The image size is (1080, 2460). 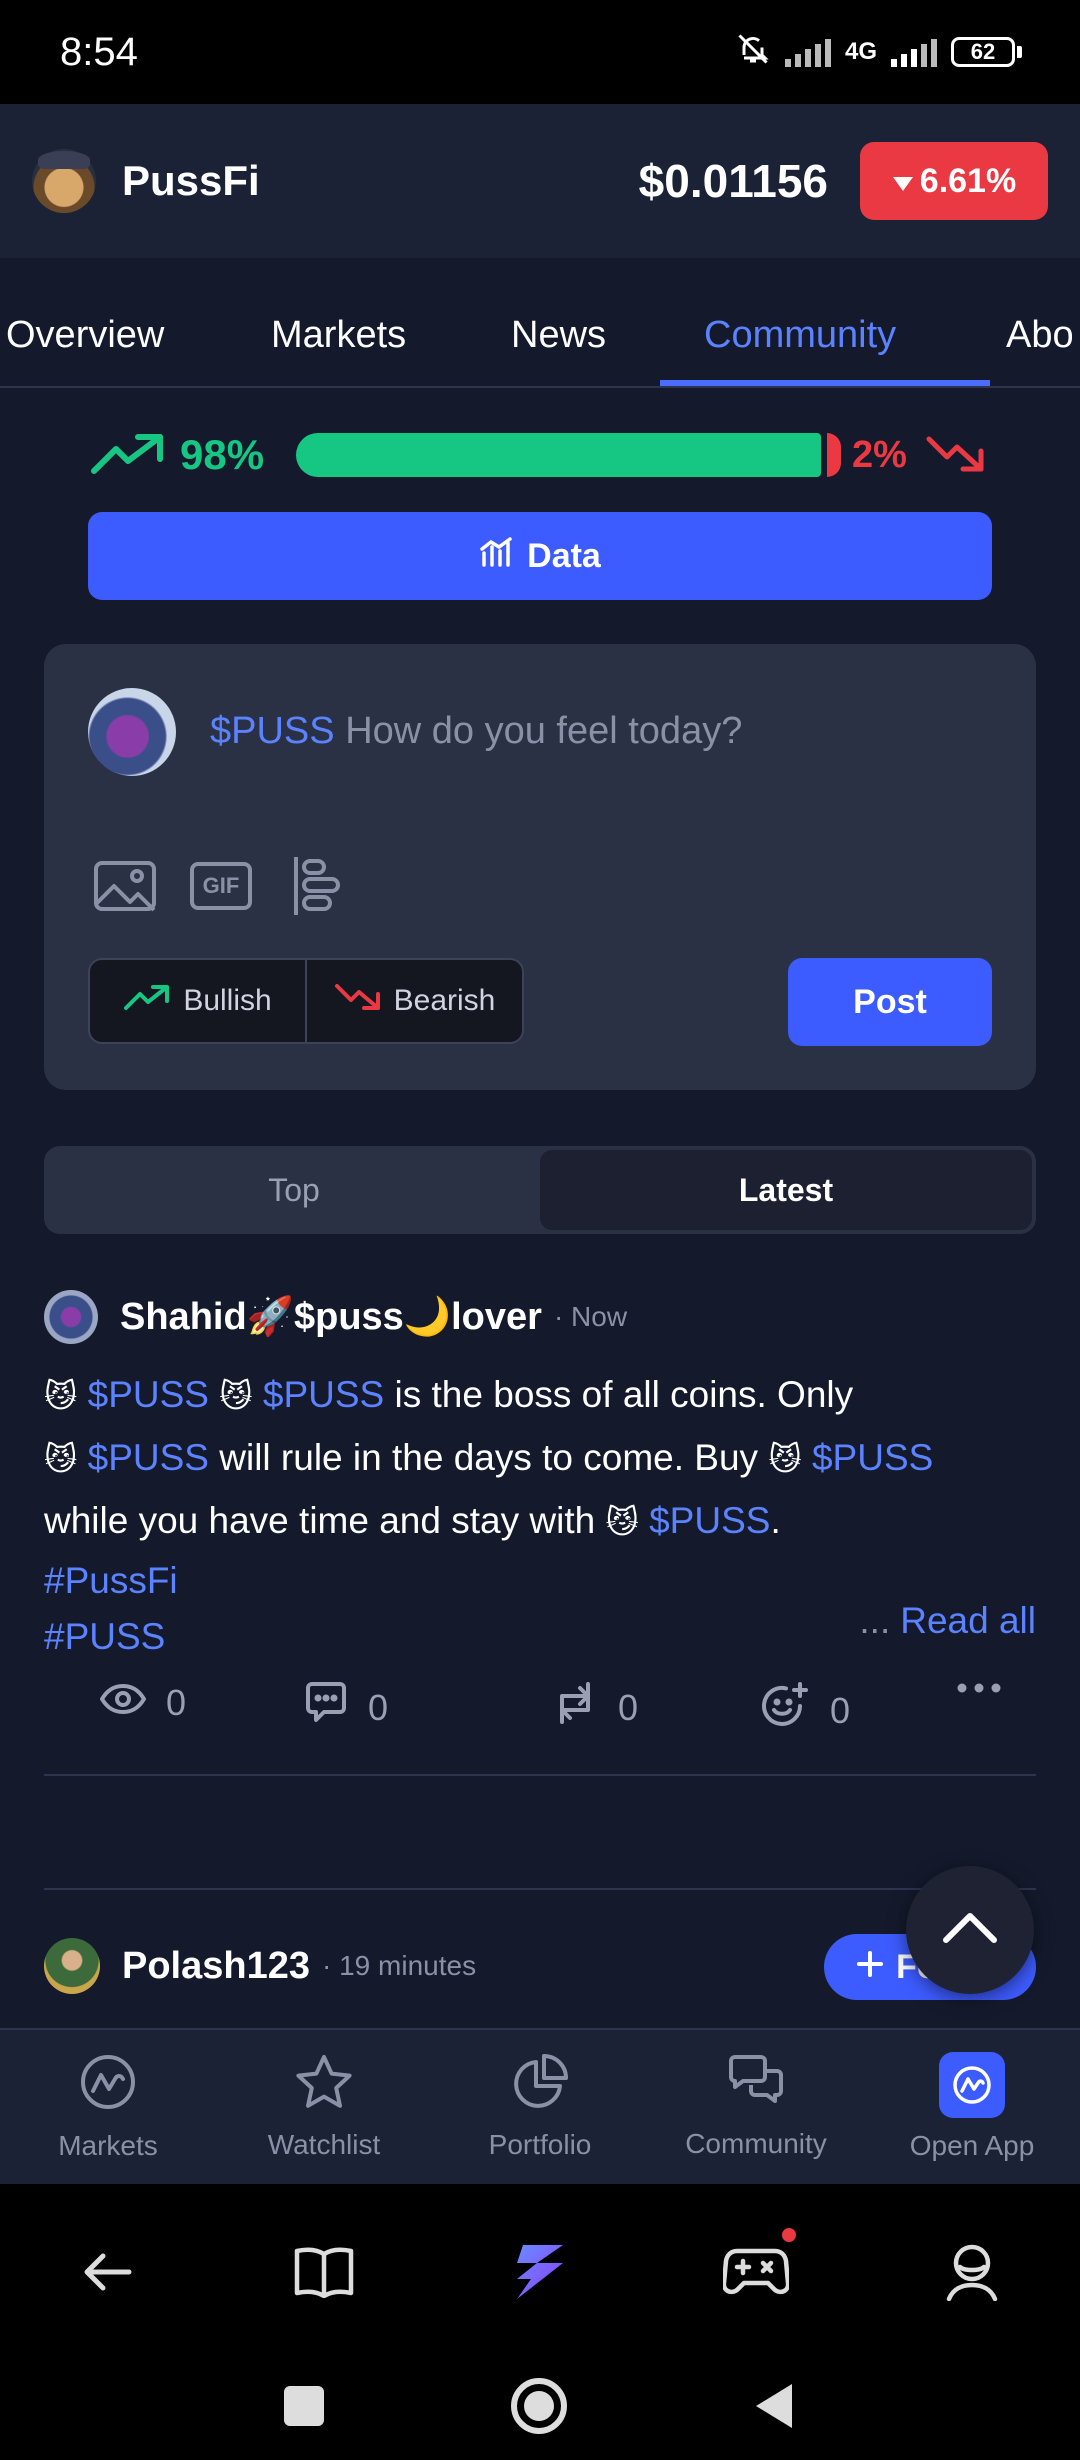 I want to click on repost-icon, so click(x=575, y=1707).